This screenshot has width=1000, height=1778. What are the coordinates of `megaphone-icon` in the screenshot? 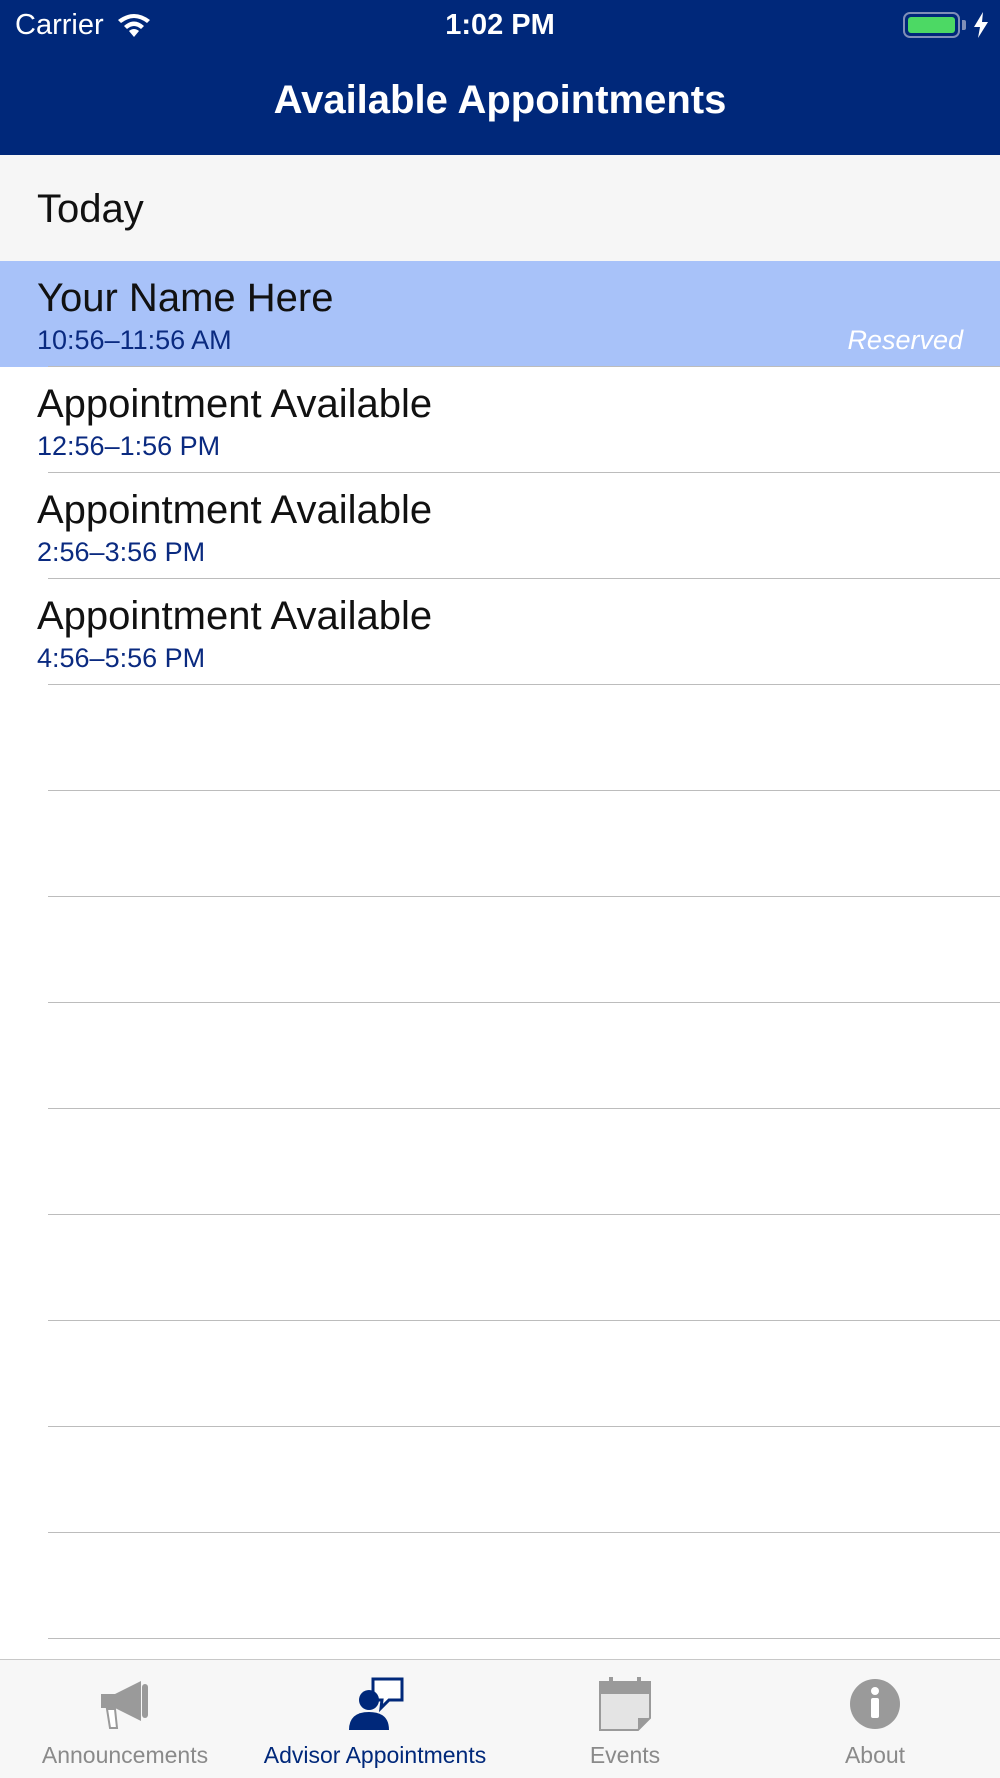 It's located at (124, 1705).